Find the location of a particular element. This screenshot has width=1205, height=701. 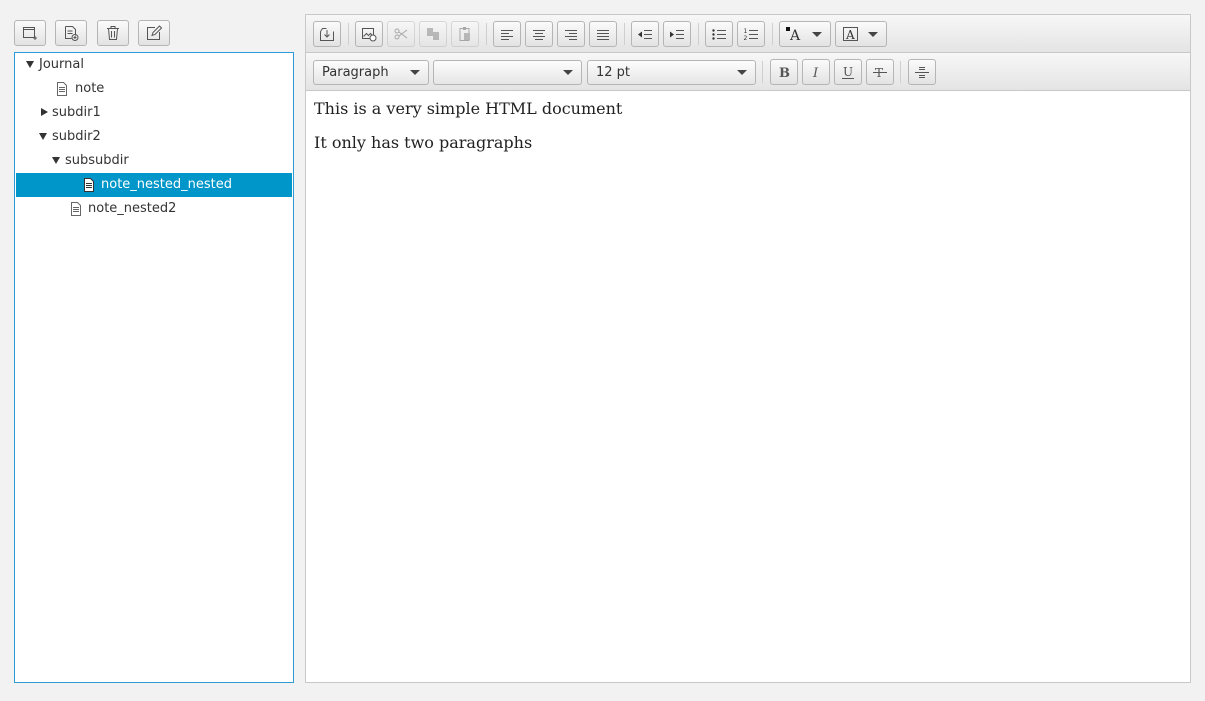

horizontal-rule-icon is located at coordinates (922, 72).